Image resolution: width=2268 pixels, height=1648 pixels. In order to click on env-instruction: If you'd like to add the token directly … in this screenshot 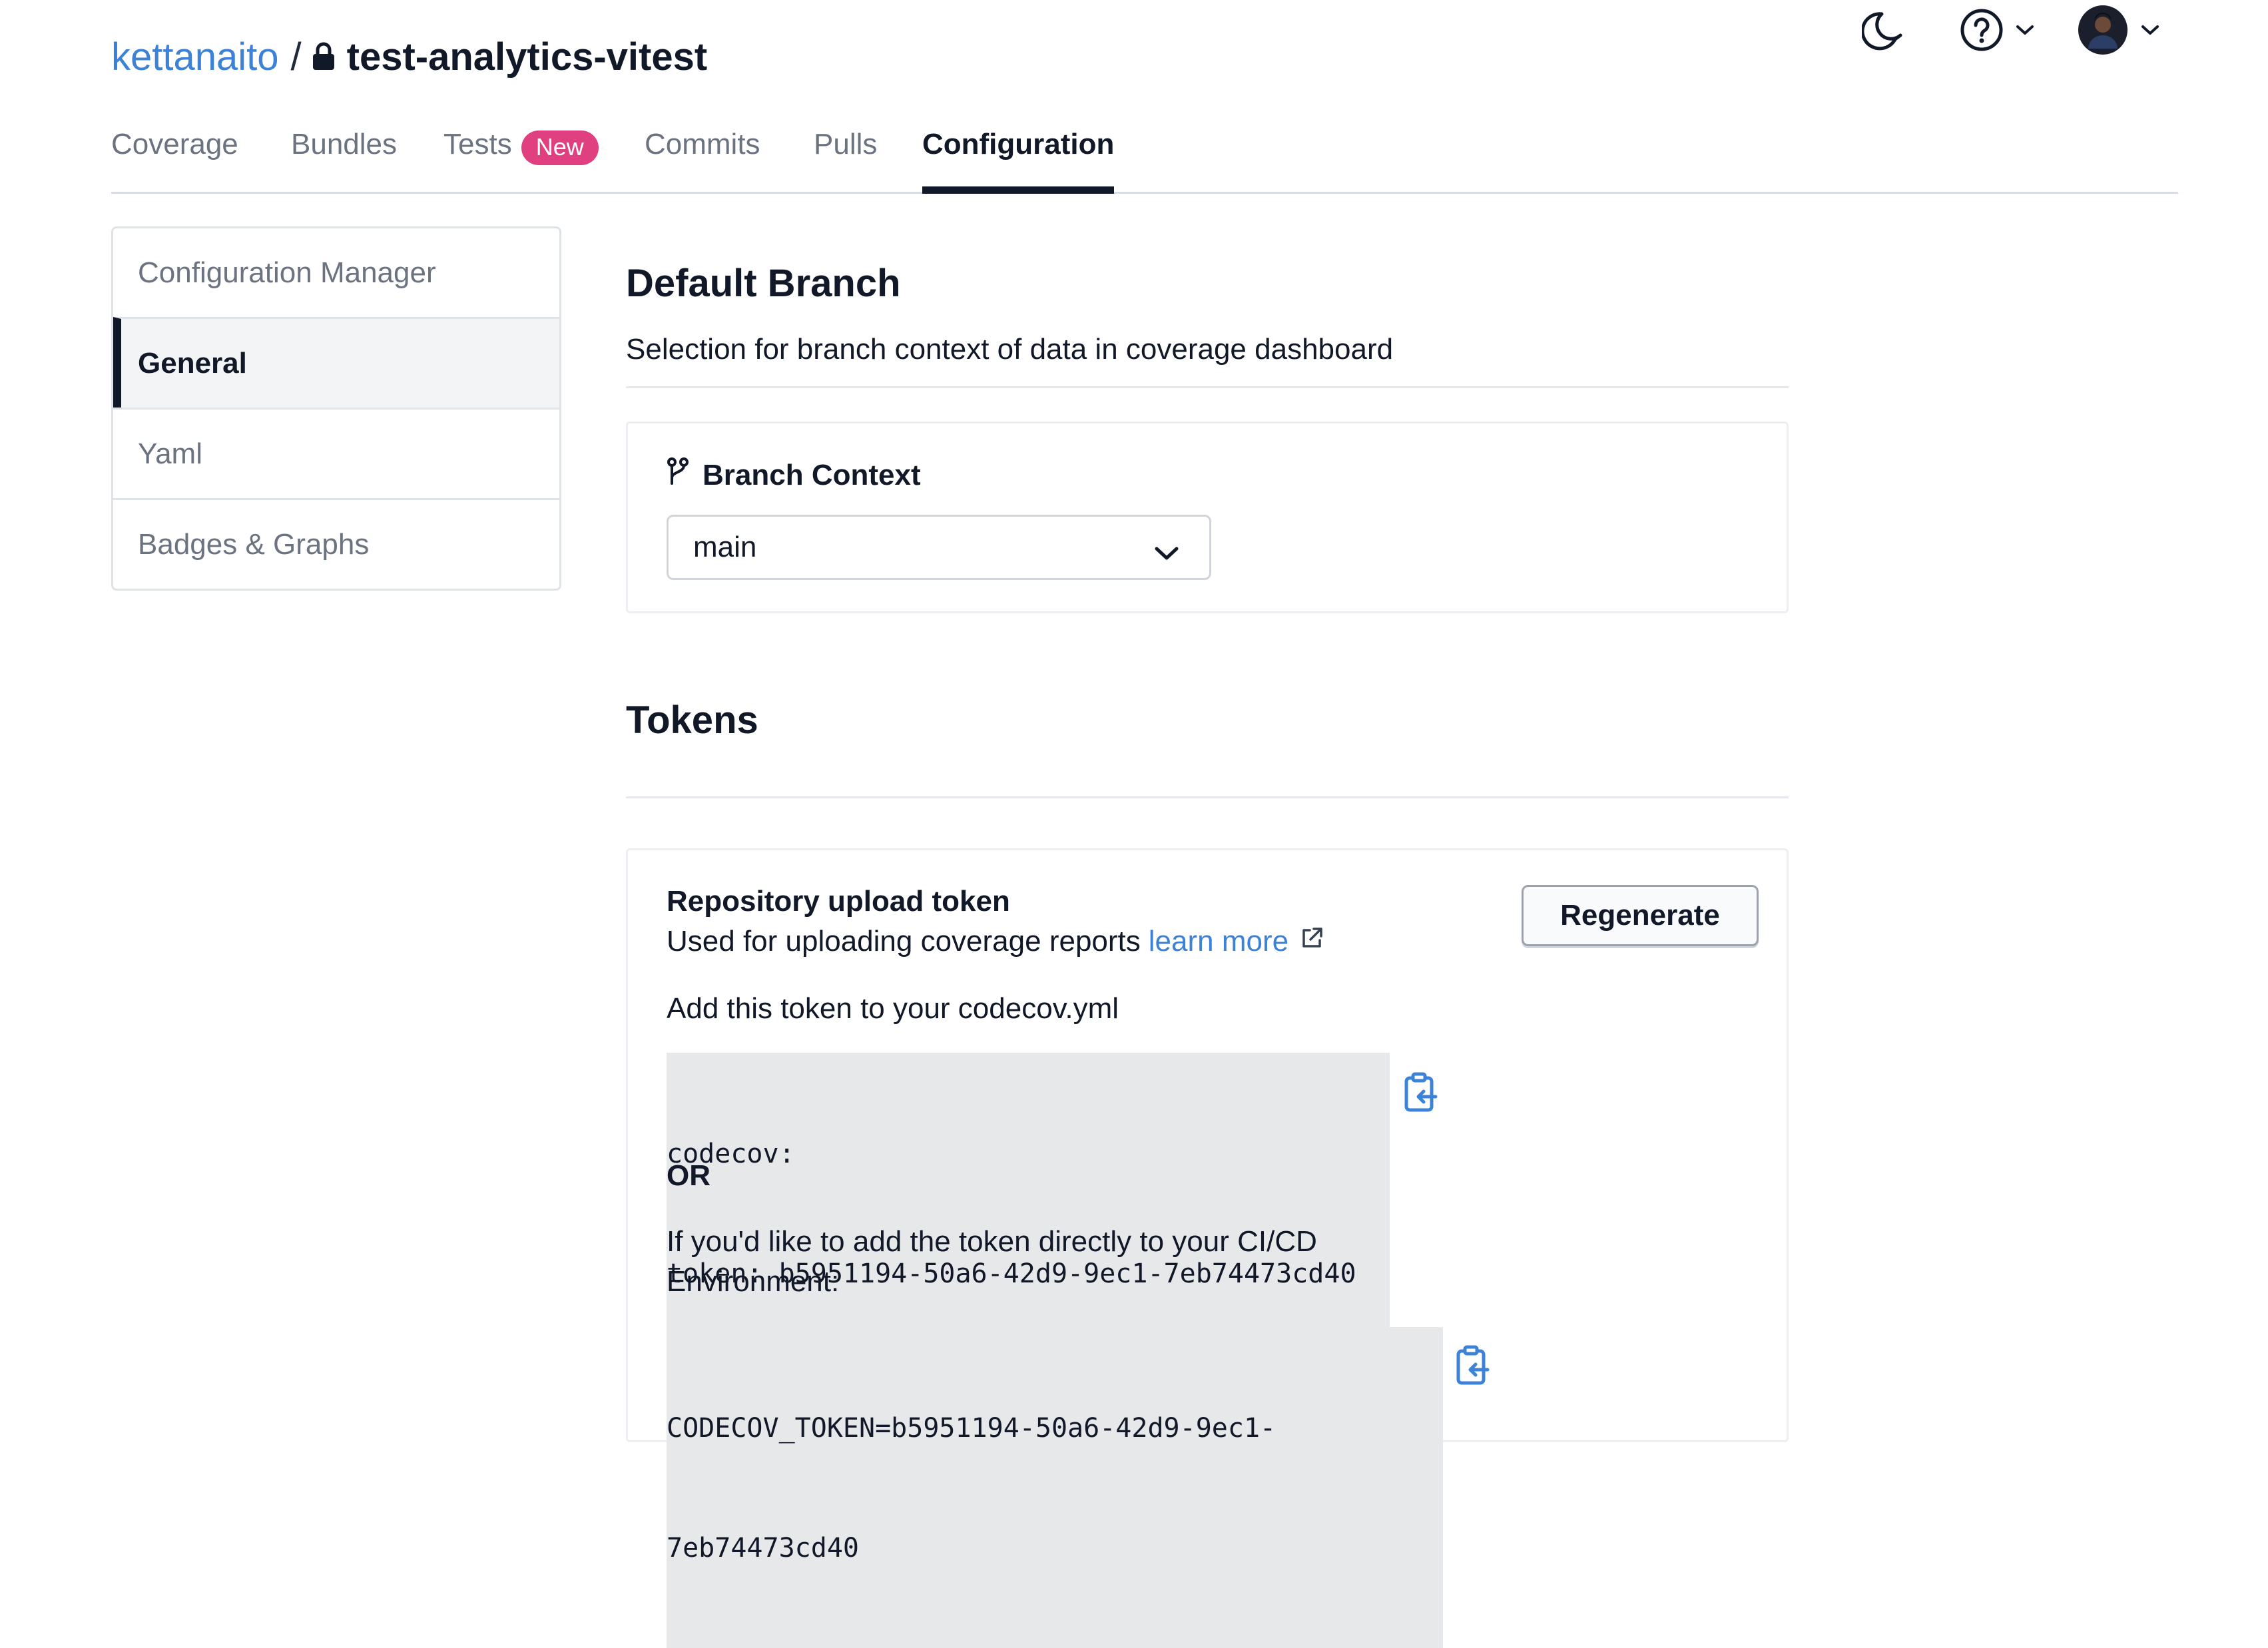, I will do `click(992, 1262)`.